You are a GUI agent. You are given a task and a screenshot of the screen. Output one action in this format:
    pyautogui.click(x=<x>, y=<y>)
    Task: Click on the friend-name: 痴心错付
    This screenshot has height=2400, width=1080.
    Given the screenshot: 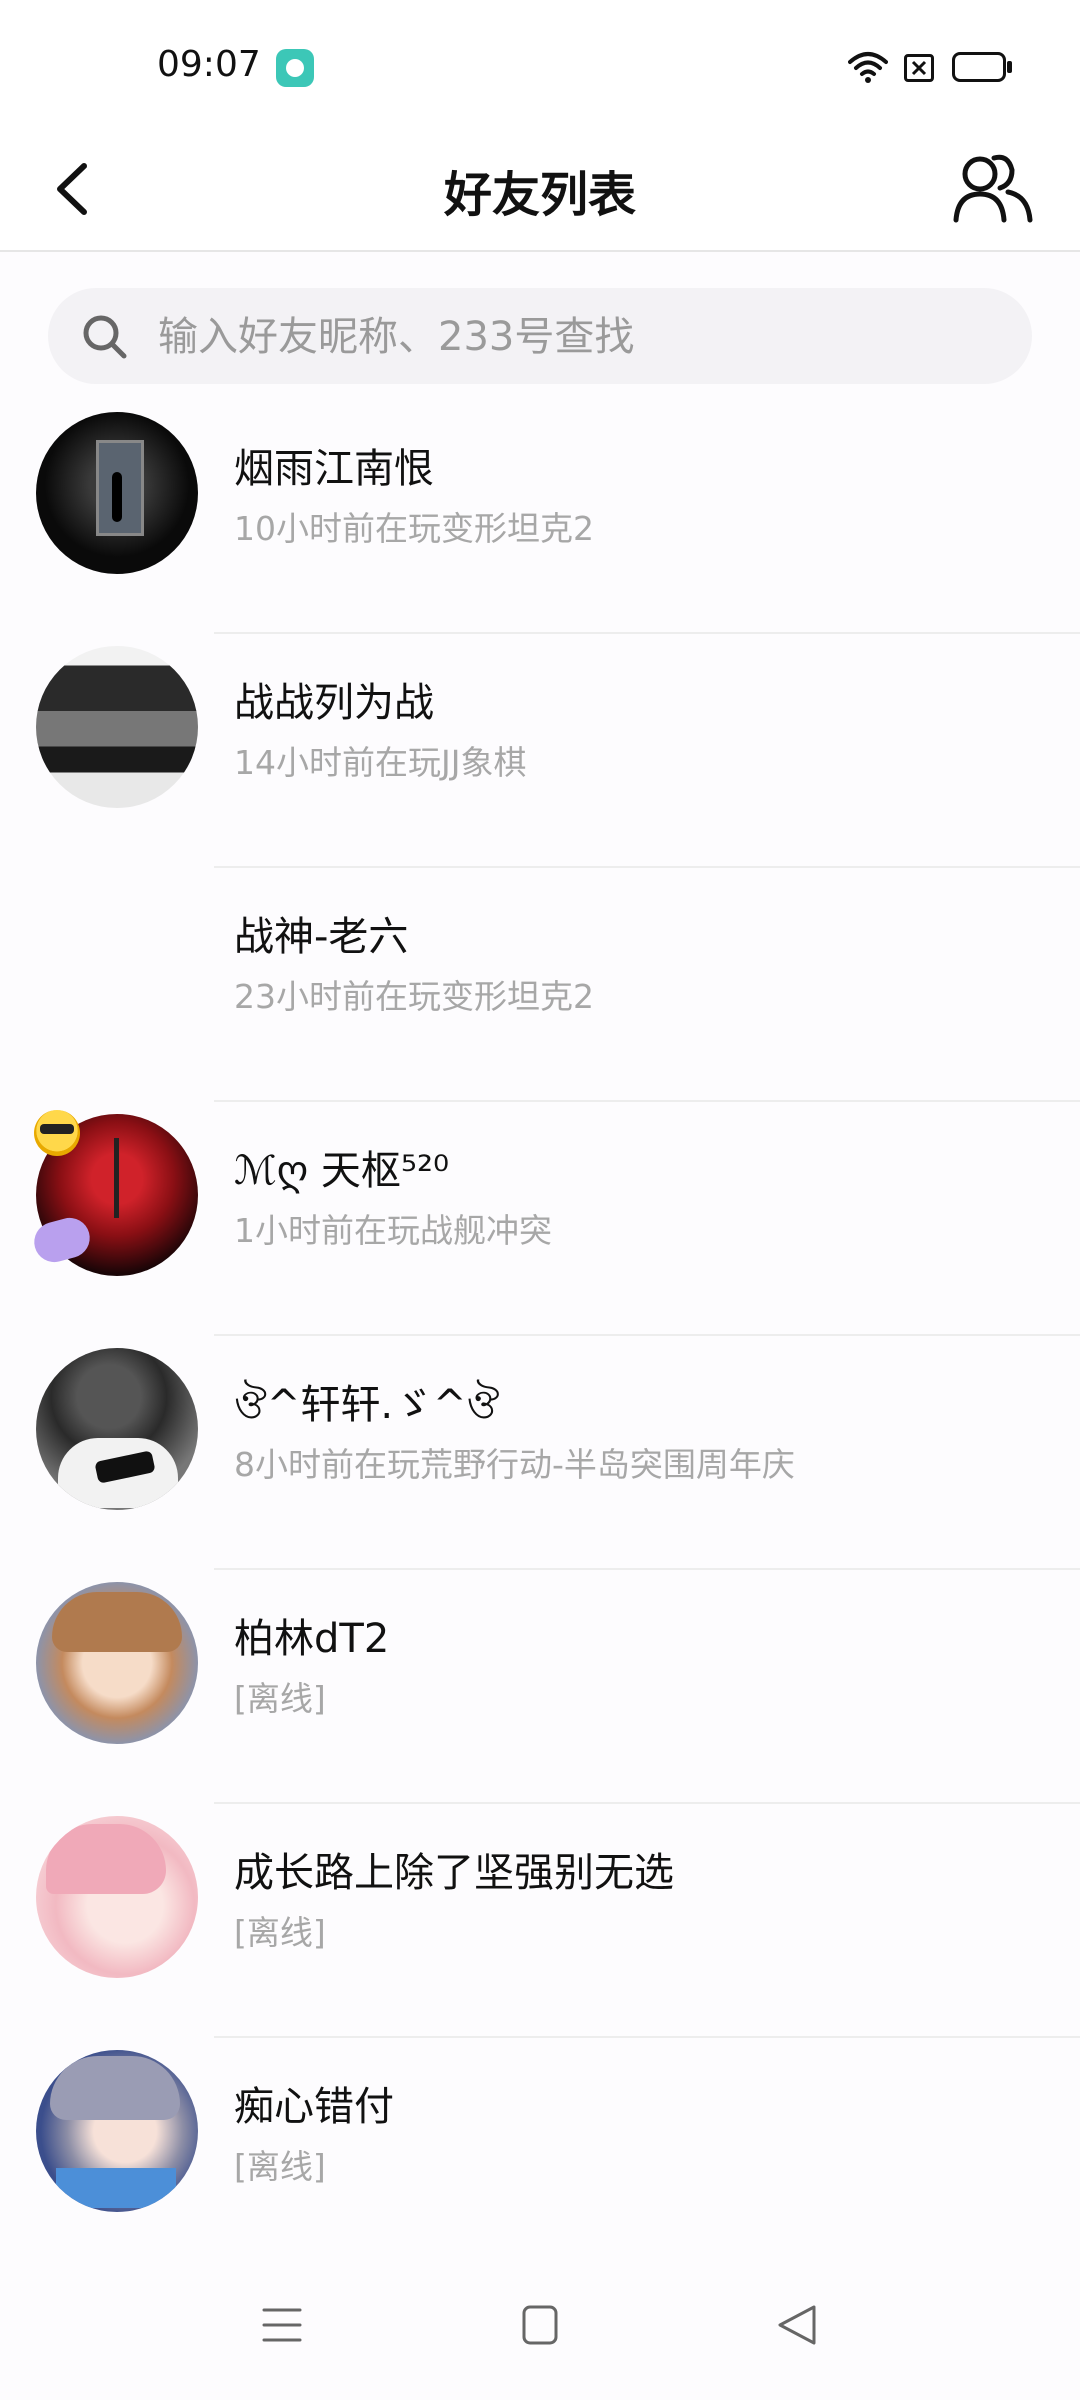 What is the action you would take?
    pyautogui.click(x=314, y=2107)
    